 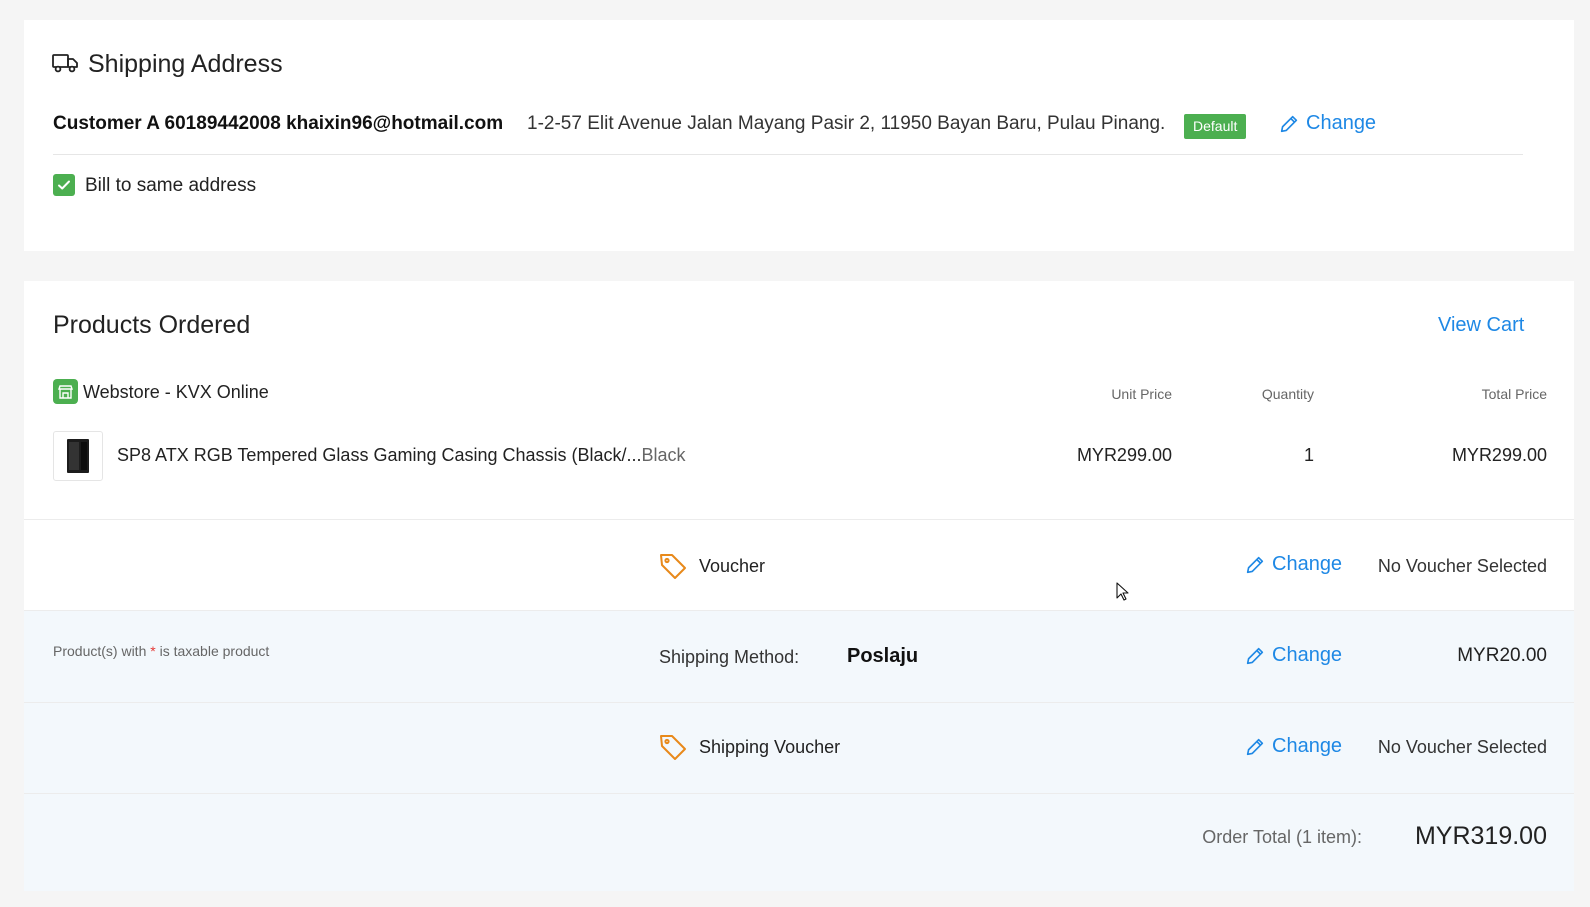 What do you see at coordinates (1282, 837) in the screenshot?
I see `order-total-label: Order Total (1 item):` at bounding box center [1282, 837].